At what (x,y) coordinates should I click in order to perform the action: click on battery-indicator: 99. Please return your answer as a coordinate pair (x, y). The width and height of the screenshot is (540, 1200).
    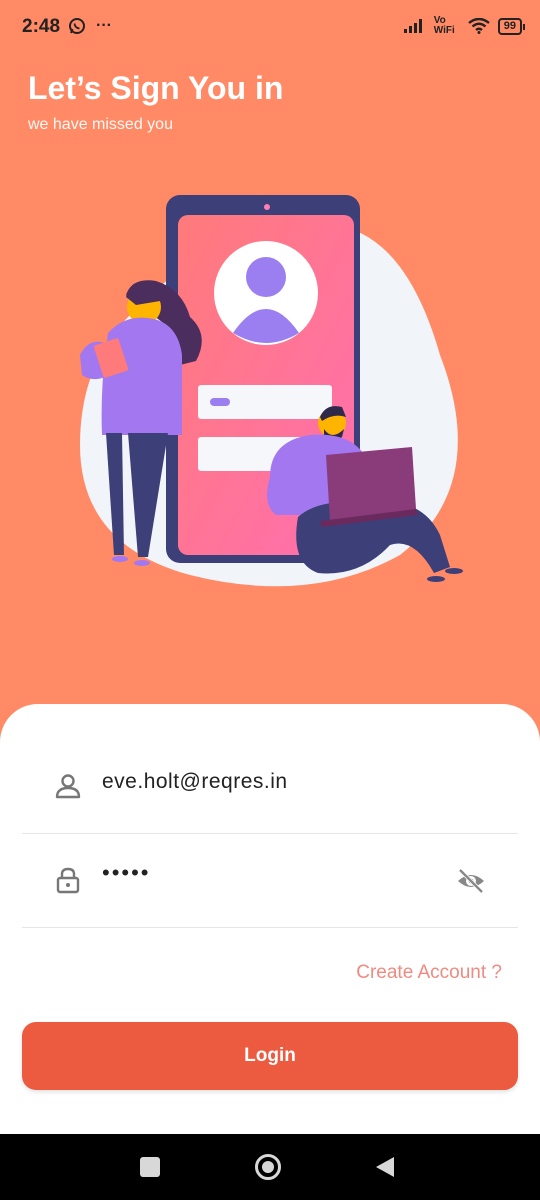
    Looking at the image, I should click on (511, 26).